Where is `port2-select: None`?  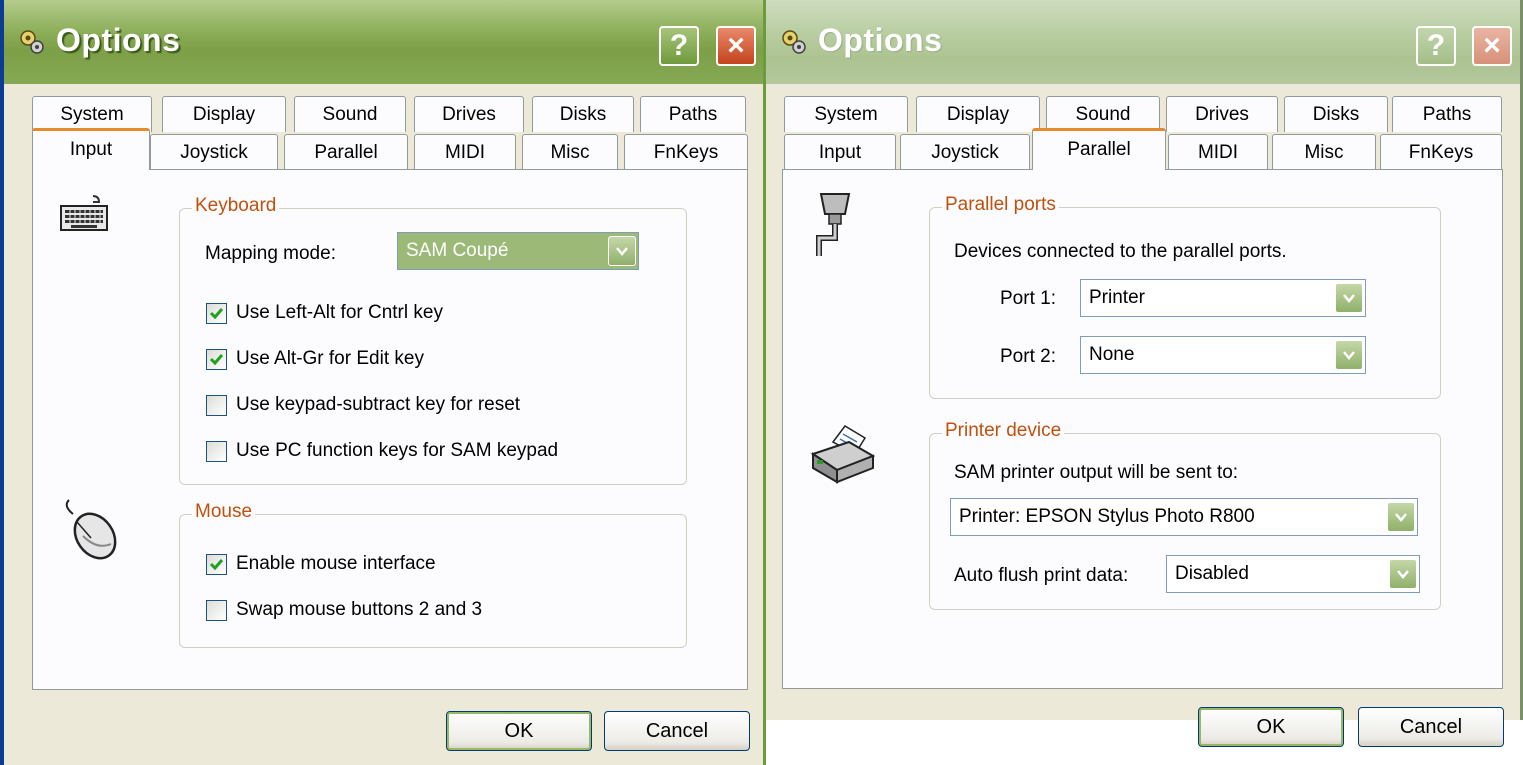 port2-select: None is located at coordinates (1223, 355).